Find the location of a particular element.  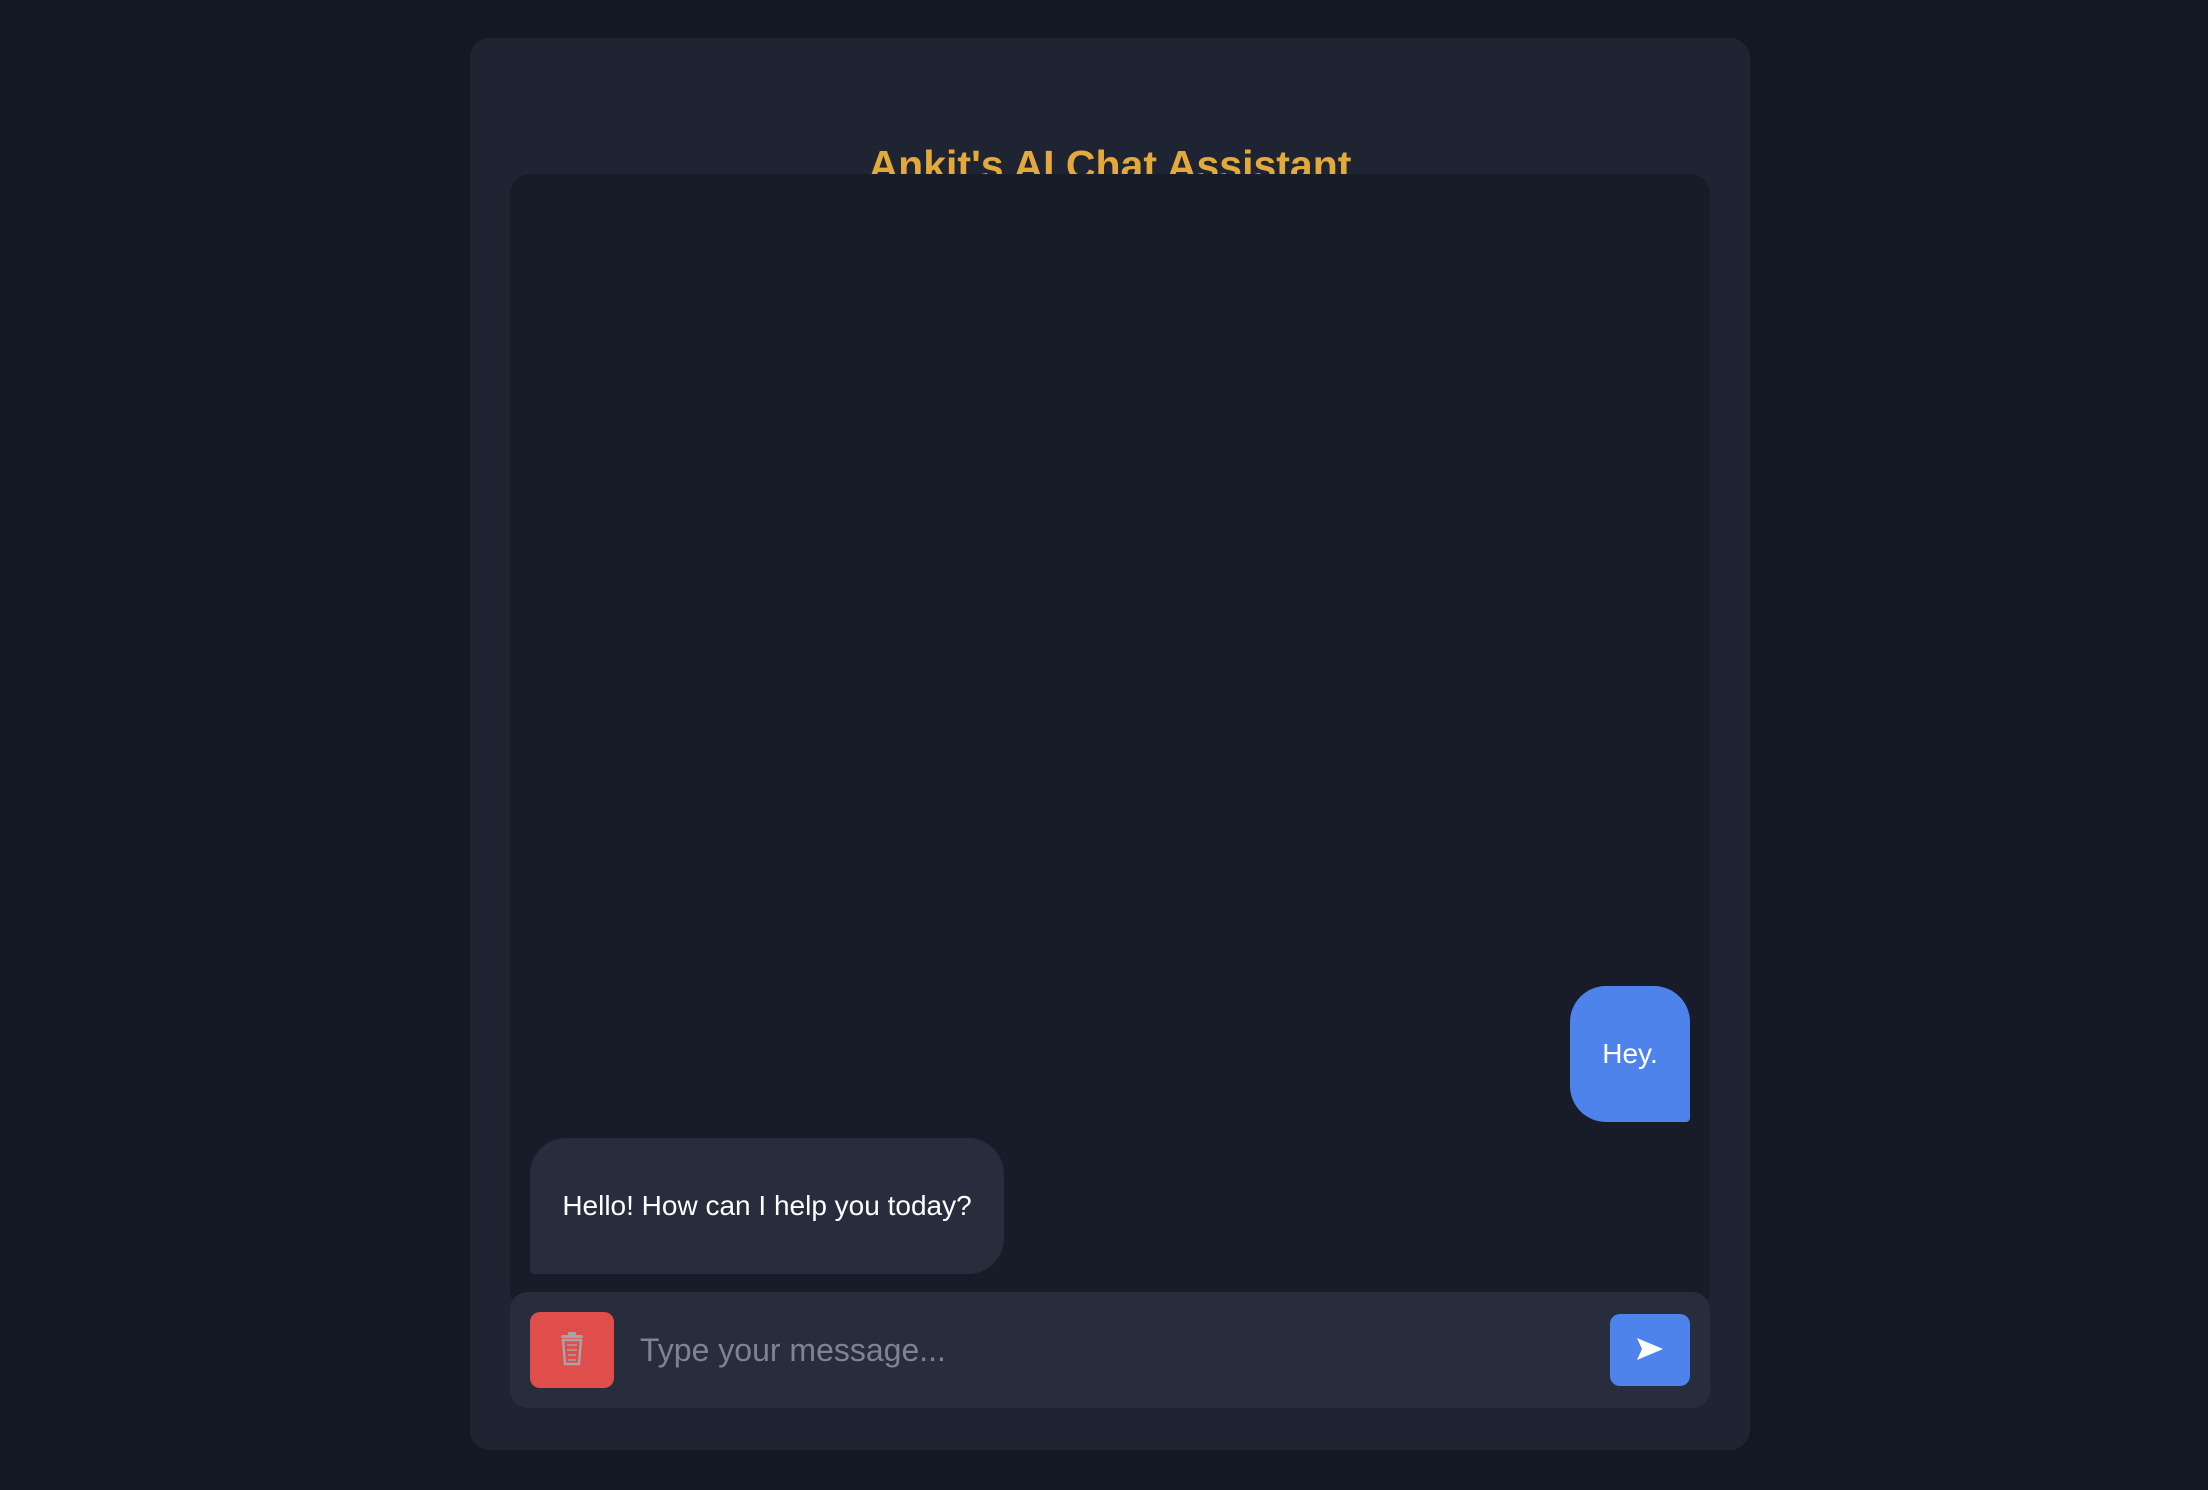

message-input-bar is located at coordinates (1110, 1350).